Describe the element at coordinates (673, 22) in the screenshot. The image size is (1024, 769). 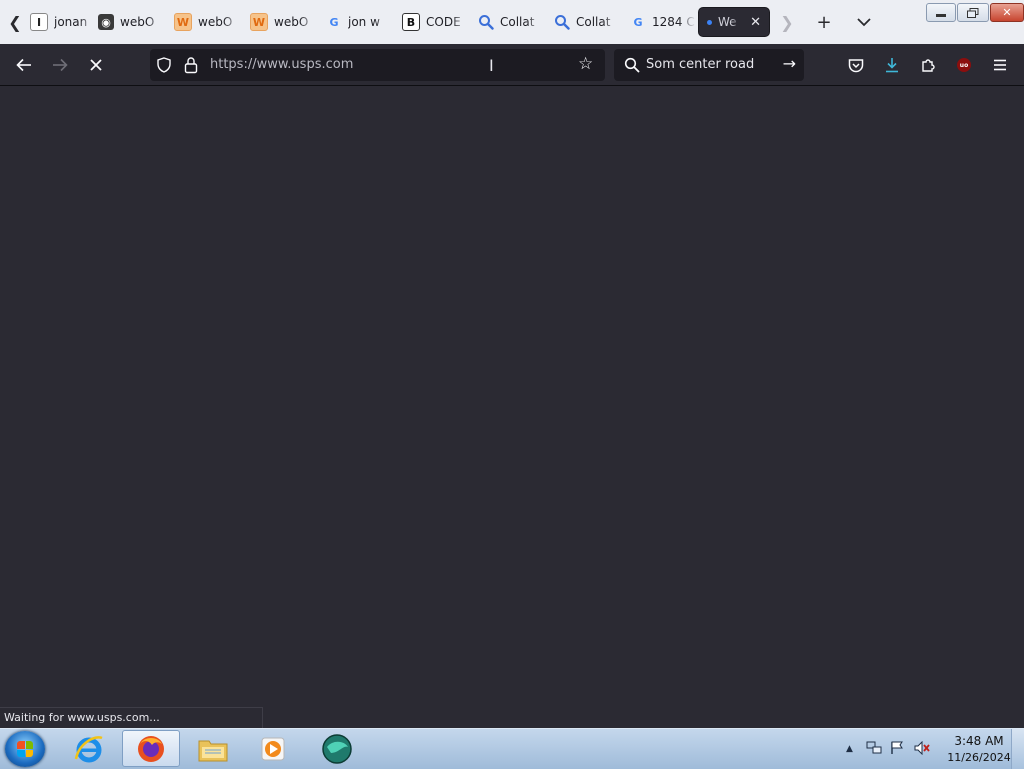
I see `tab-label: 1284 C` at that location.